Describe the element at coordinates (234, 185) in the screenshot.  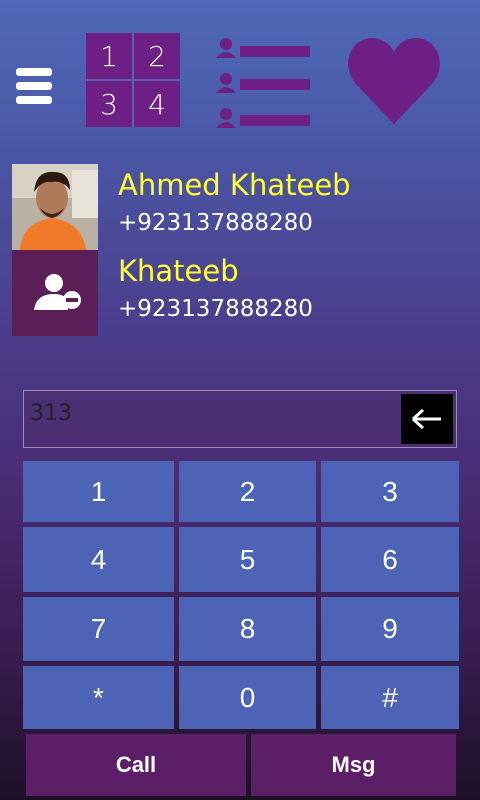
I see `contact-name: Ahmed Khateeb` at that location.